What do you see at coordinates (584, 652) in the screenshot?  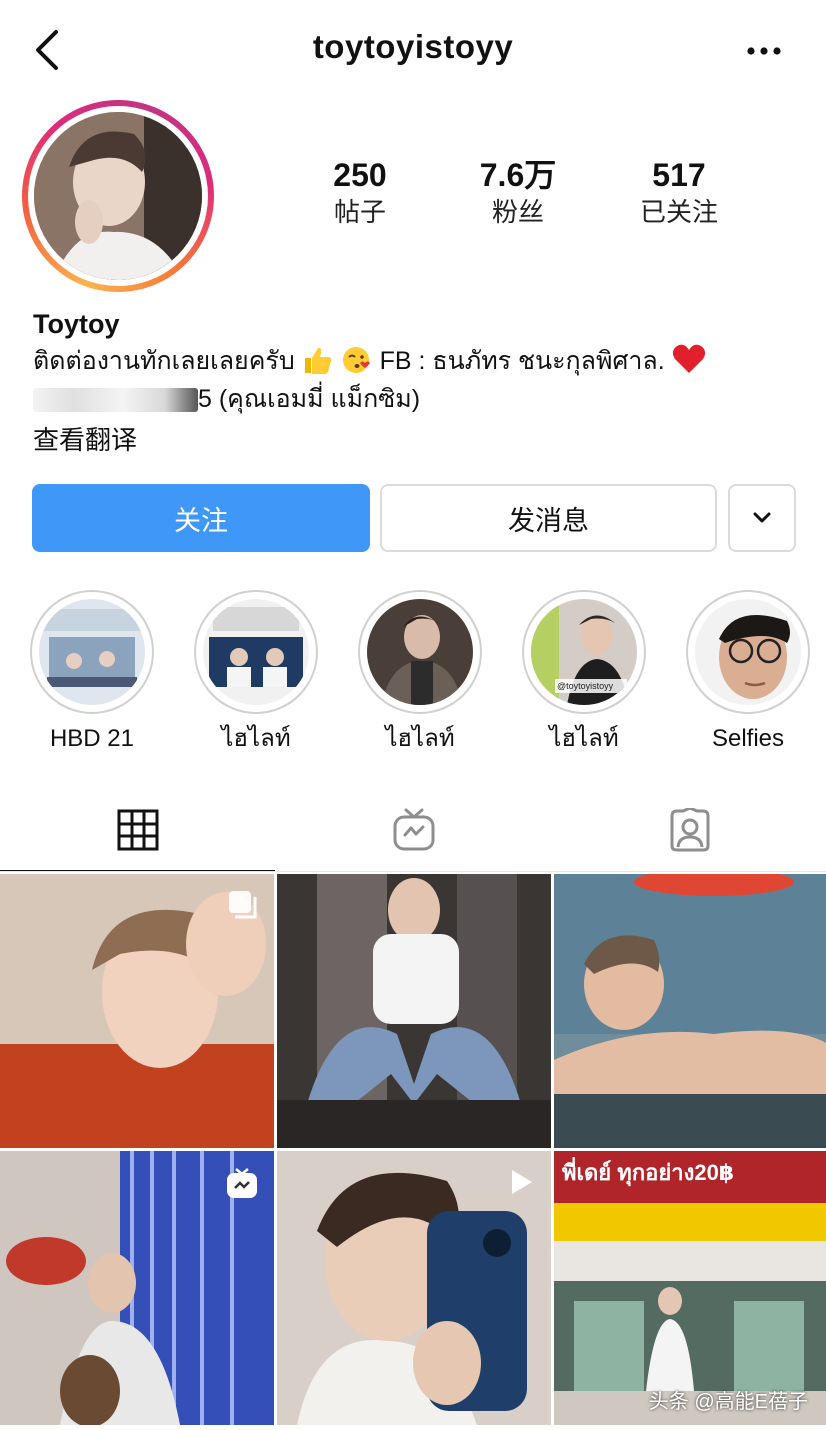 I see `highlight-cover: @toytoyistoyy` at bounding box center [584, 652].